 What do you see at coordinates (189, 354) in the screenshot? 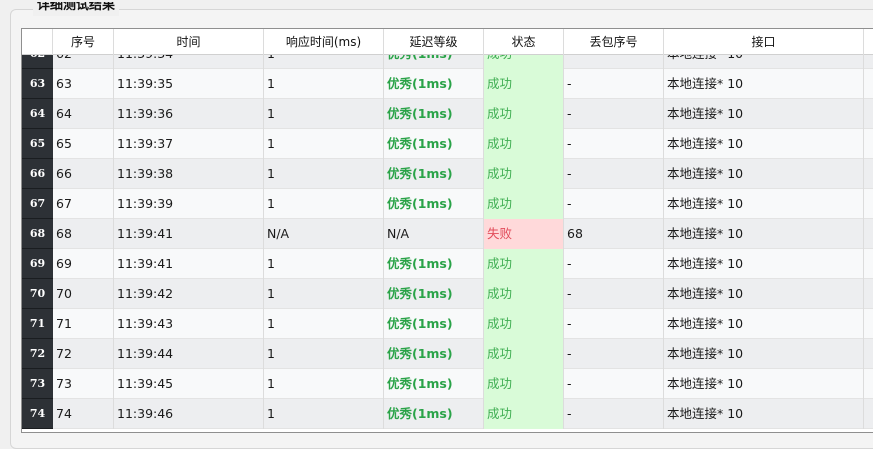
I see `cell-time: 11:39:44` at bounding box center [189, 354].